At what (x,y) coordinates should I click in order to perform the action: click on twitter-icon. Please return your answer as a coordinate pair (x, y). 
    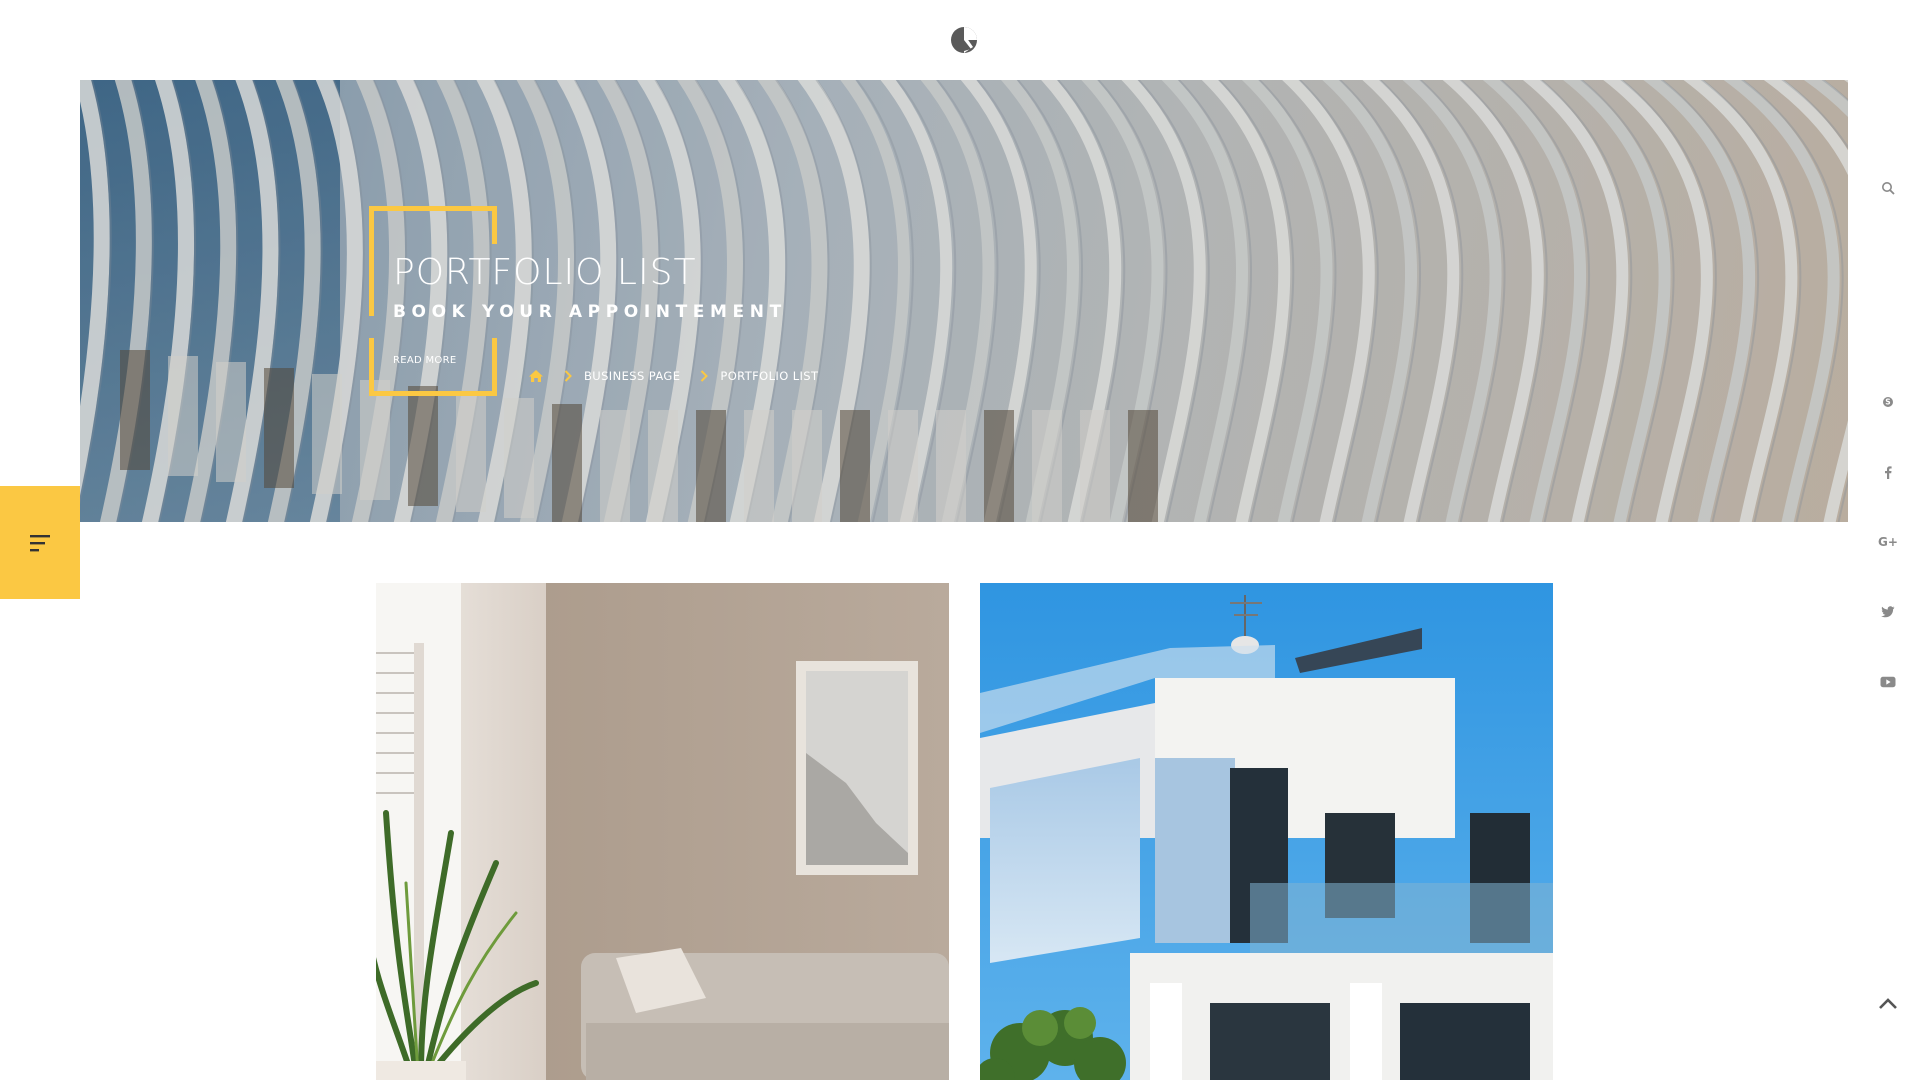
    Looking at the image, I should click on (1888, 612).